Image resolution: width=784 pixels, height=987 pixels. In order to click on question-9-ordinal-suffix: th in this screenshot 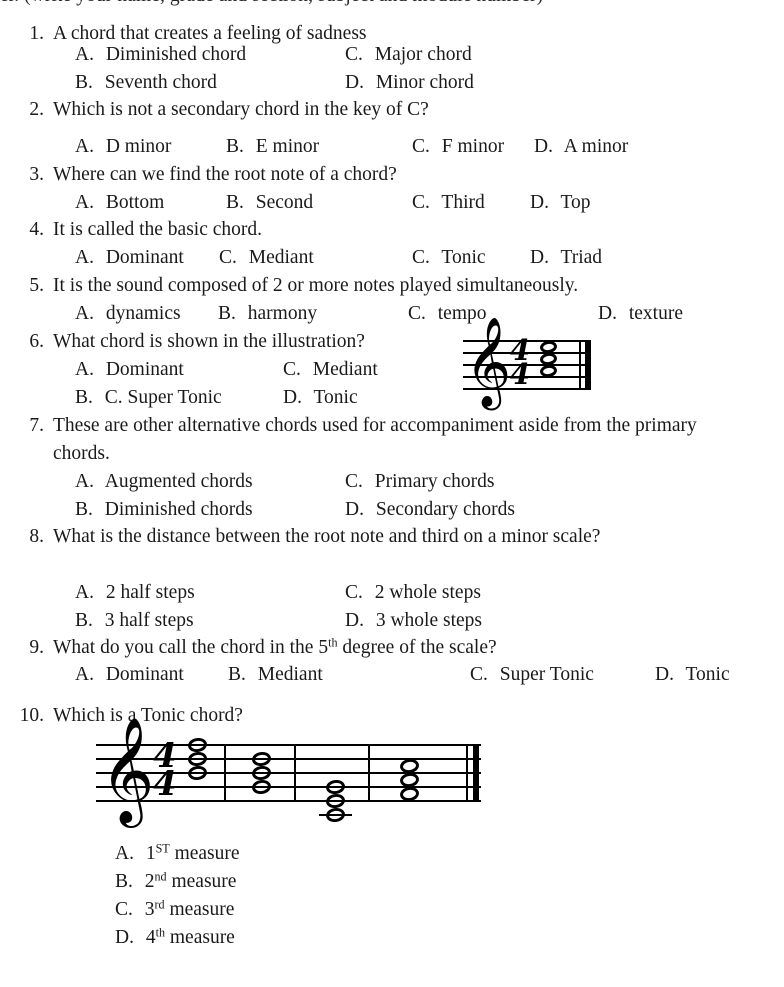, I will do `click(333, 642)`.